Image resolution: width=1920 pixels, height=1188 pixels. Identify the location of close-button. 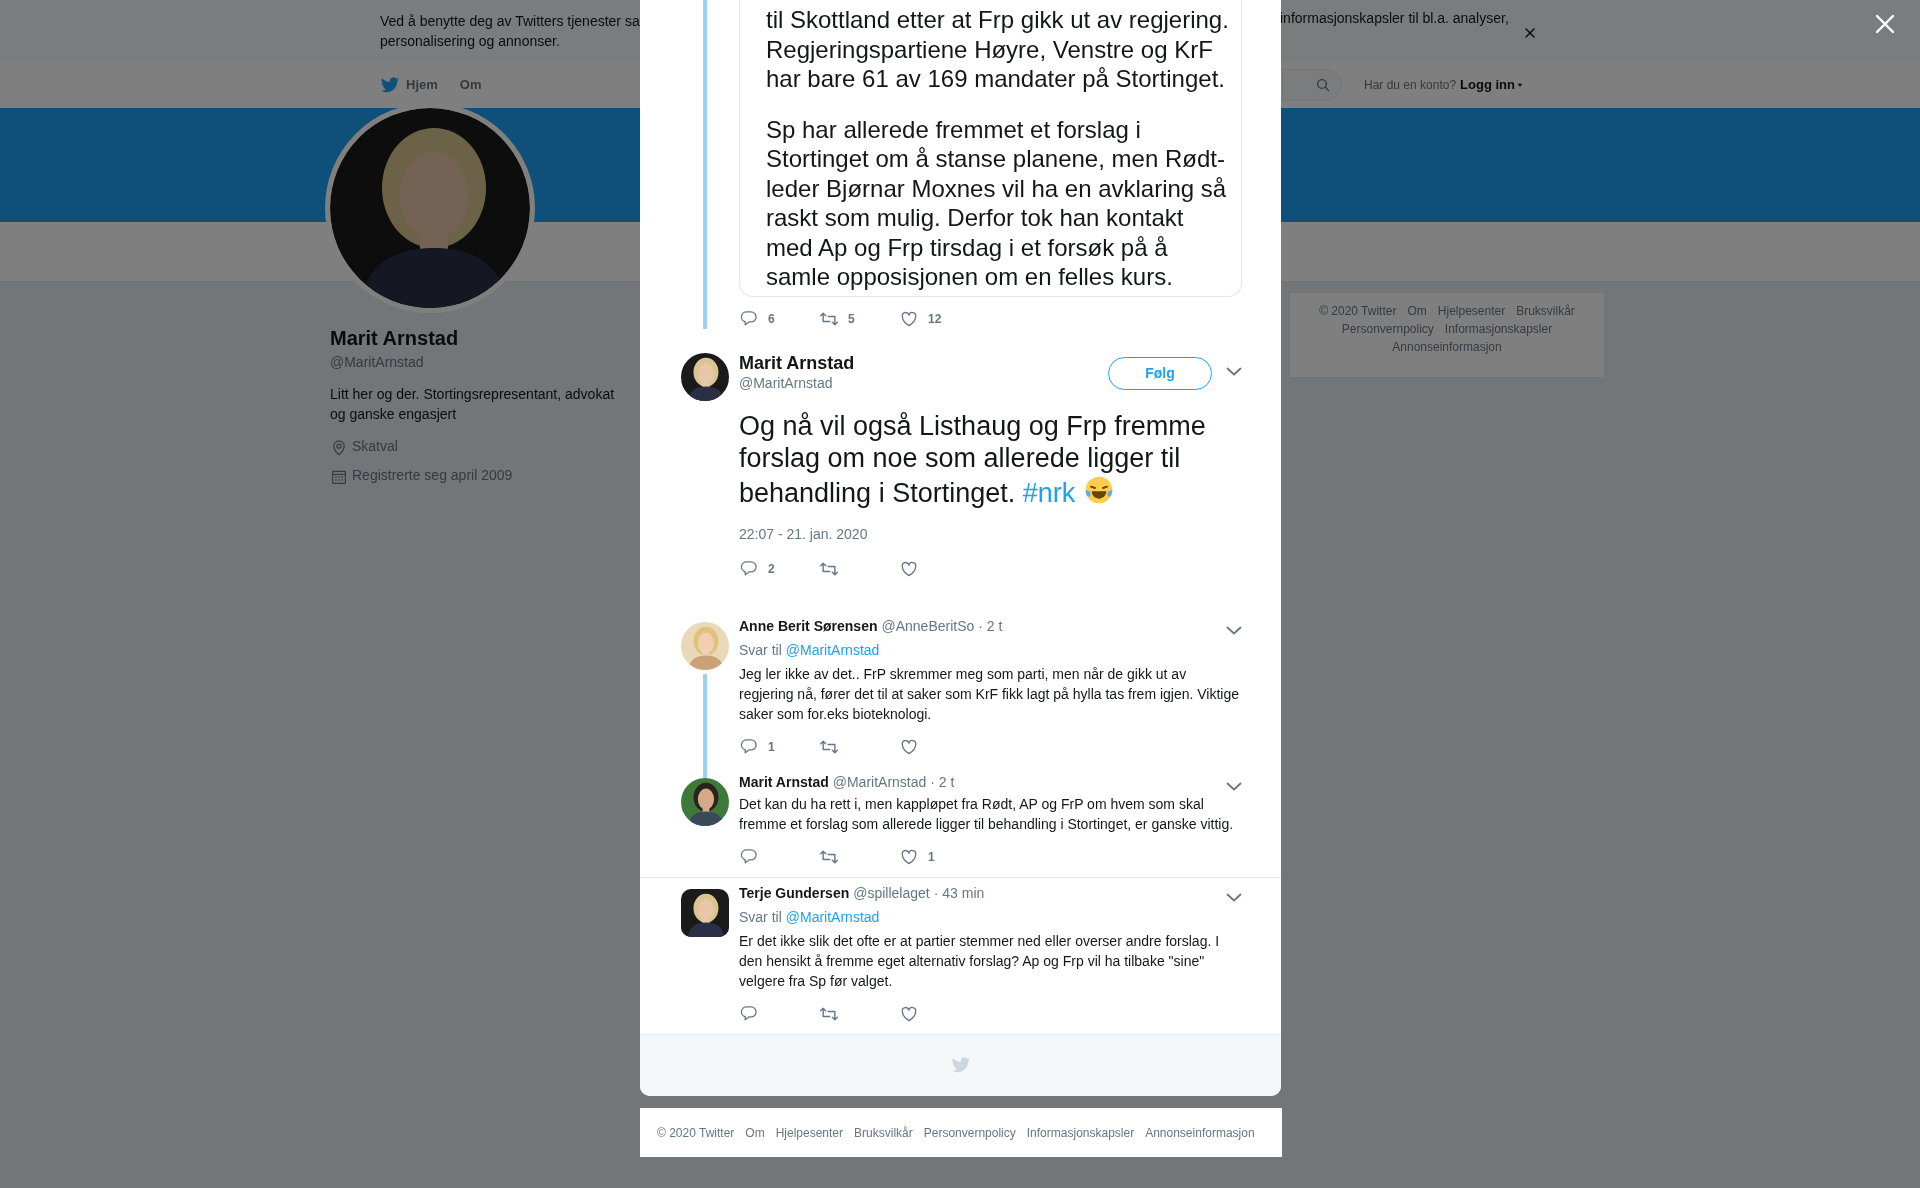
(1530, 33).